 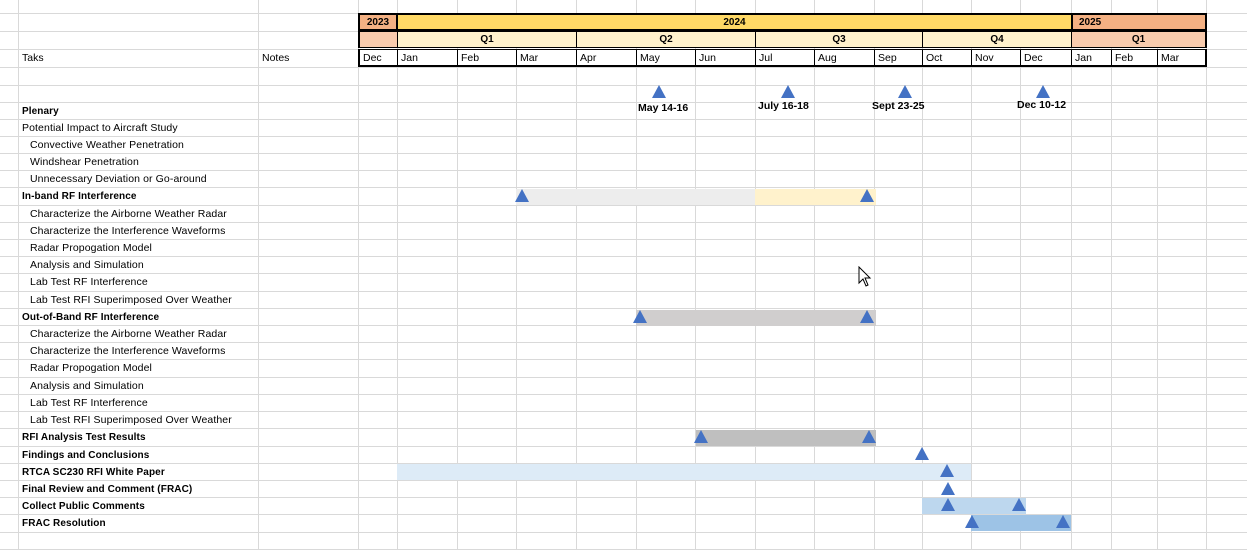 I want to click on quarter-header-2023, so click(x=378, y=39).